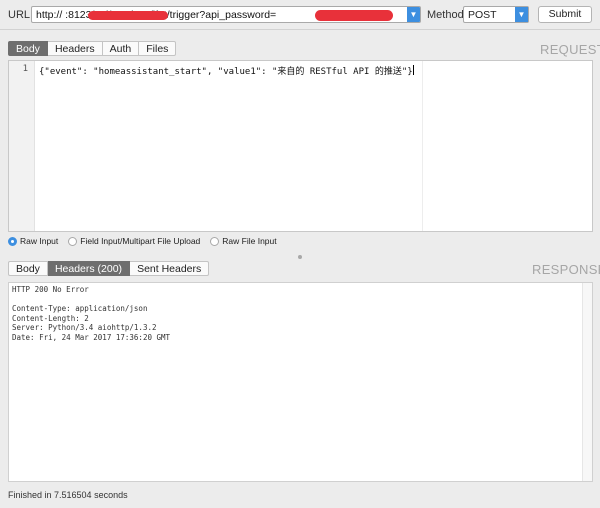  I want to click on method-select: POST ▼, so click(496, 14).